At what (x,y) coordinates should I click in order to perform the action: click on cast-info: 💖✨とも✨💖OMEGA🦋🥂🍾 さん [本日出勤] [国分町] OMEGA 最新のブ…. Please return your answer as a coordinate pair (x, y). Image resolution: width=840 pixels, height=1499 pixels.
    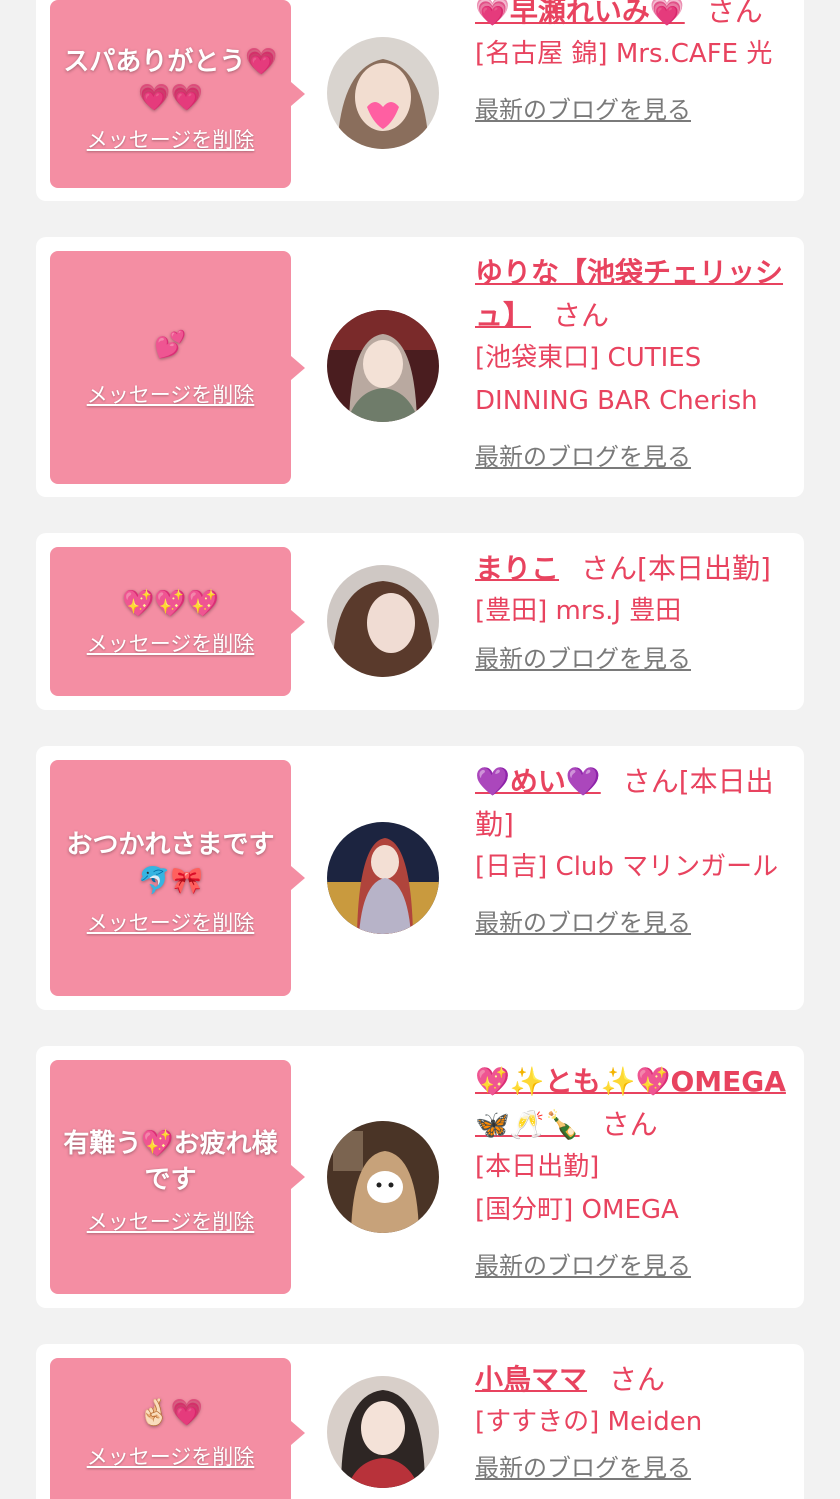
    Looking at the image, I should click on (635, 1172).